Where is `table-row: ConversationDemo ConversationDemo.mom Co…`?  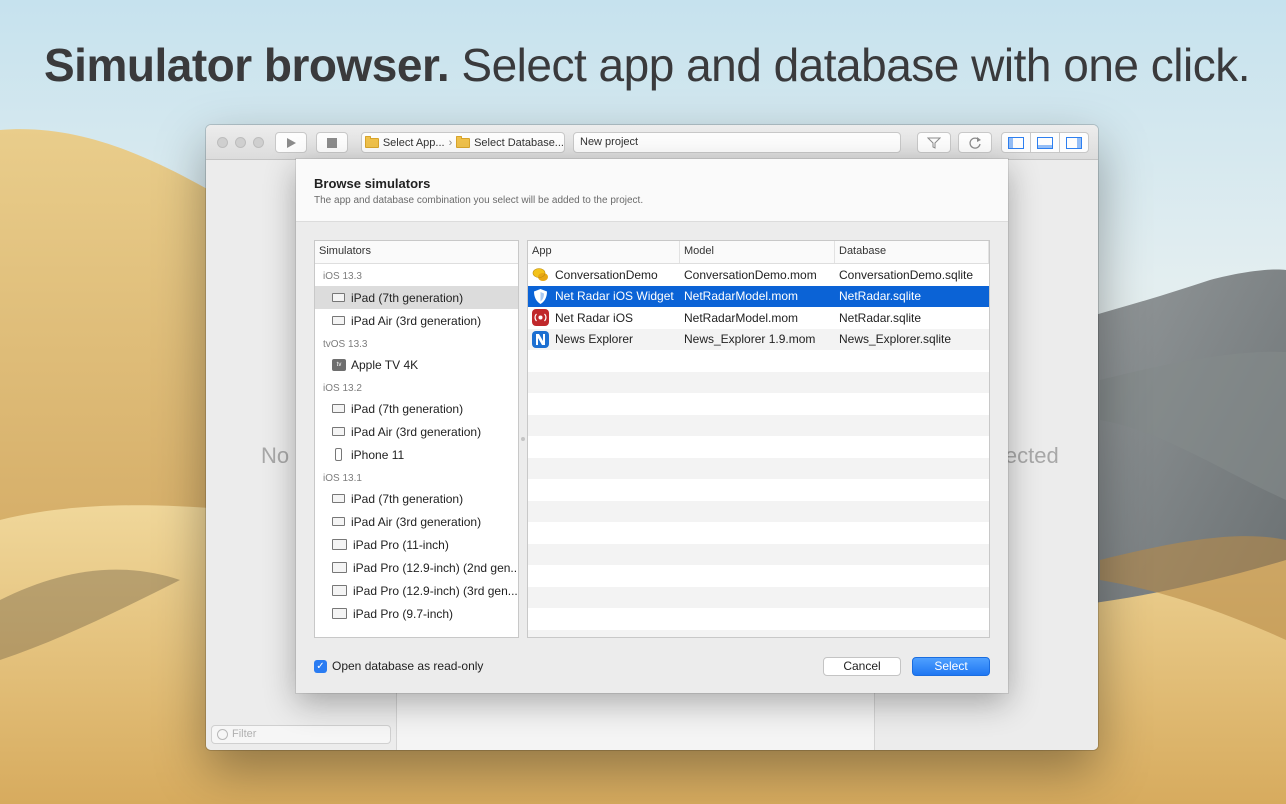 table-row: ConversationDemo ConversationDemo.mom Co… is located at coordinates (758, 275).